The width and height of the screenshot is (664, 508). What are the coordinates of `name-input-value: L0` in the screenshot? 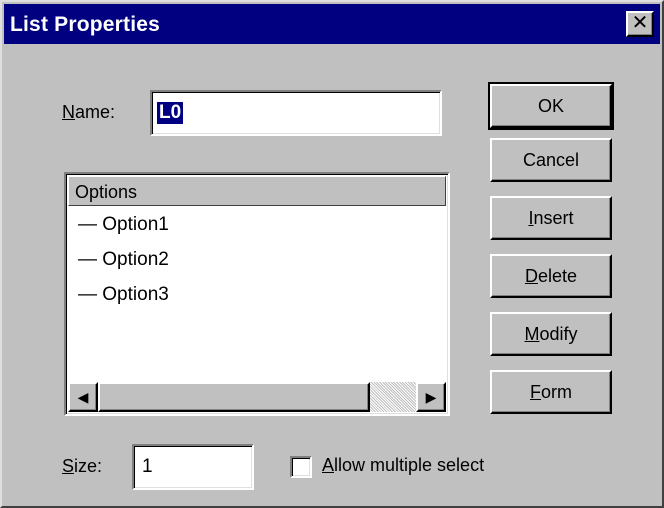 It's located at (170, 113).